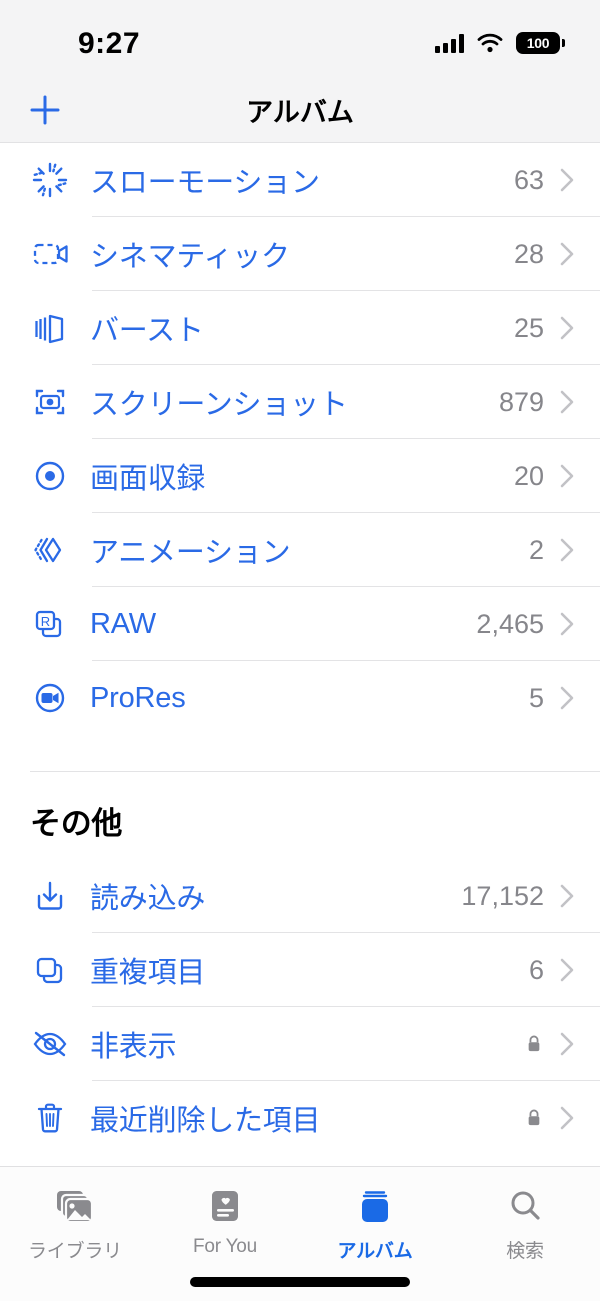 This screenshot has width=600, height=1301. I want to click on album-count: 63, so click(528, 179).